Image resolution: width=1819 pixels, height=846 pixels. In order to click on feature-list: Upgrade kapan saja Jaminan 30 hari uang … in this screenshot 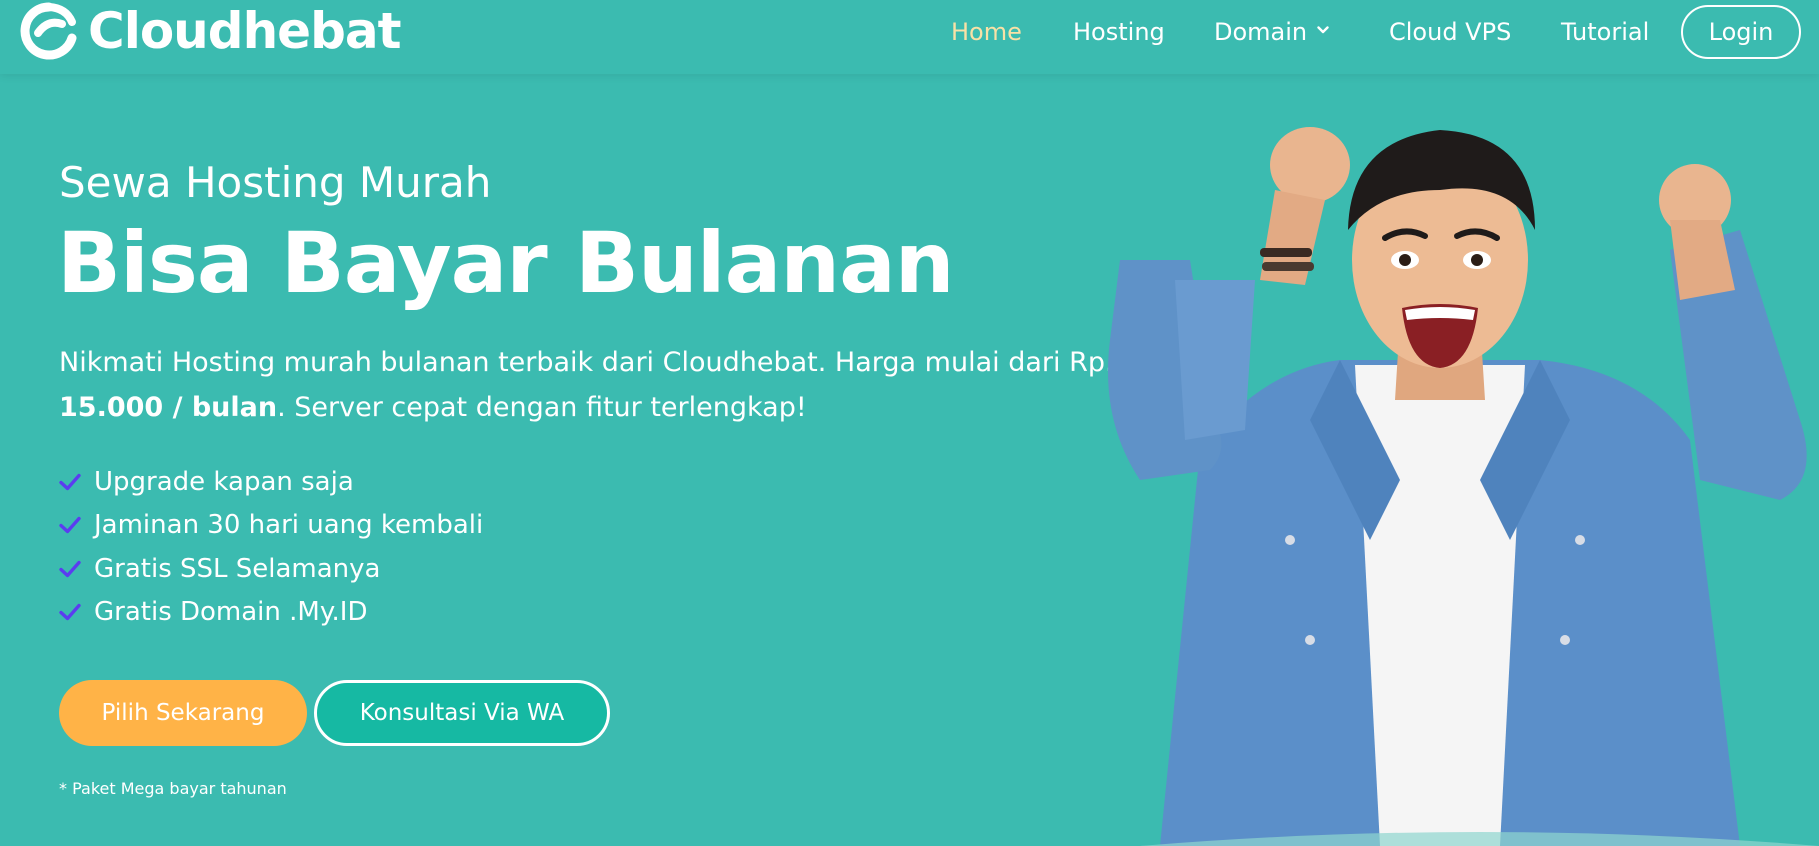, I will do `click(271, 547)`.